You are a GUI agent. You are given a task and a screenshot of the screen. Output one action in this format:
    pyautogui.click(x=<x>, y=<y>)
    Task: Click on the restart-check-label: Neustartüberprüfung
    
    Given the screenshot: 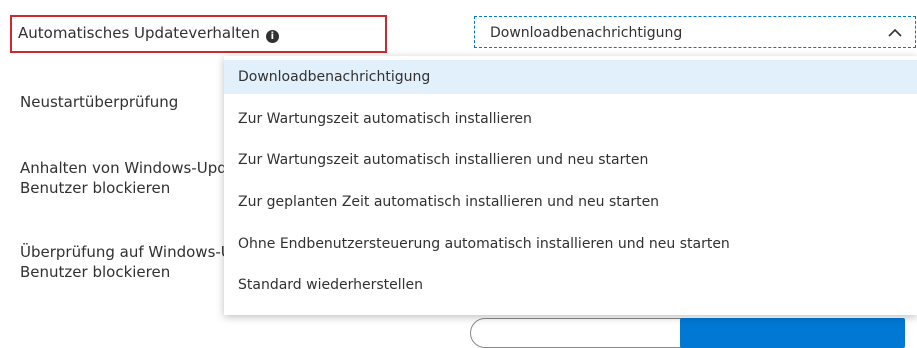 What is the action you would take?
    pyautogui.click(x=99, y=102)
    